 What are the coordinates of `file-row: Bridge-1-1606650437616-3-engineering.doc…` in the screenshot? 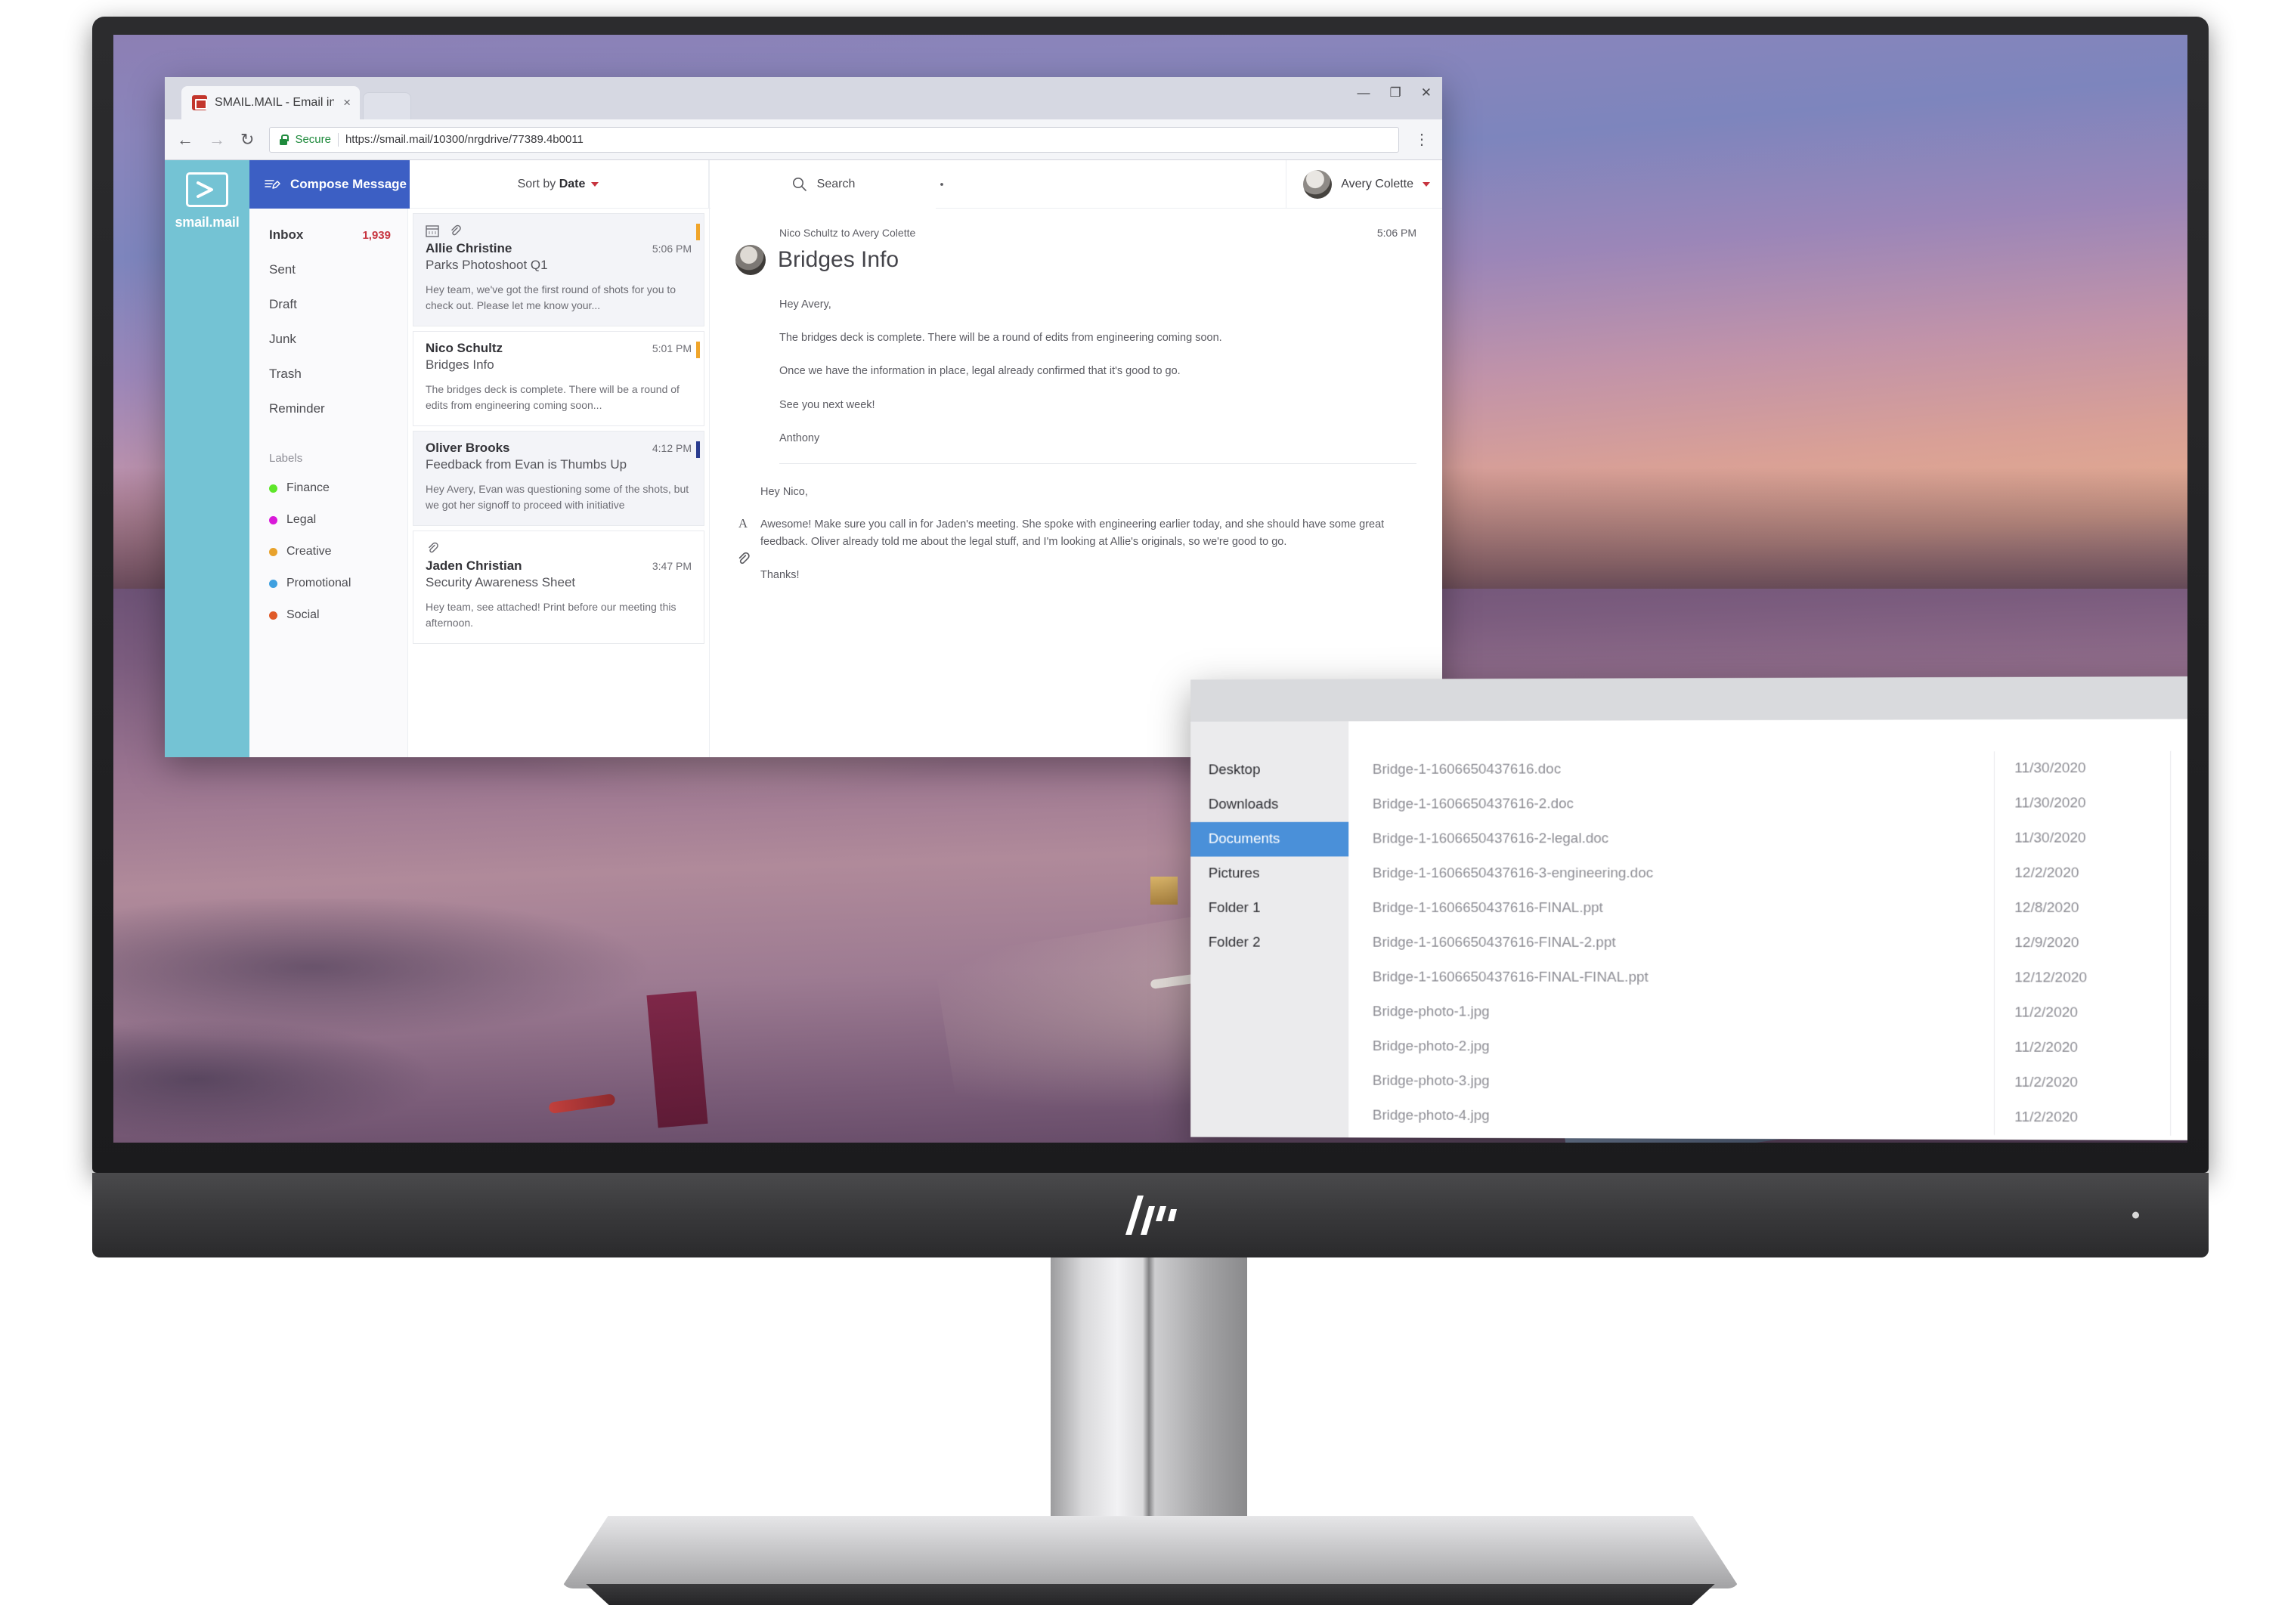 It's located at (1767, 873).